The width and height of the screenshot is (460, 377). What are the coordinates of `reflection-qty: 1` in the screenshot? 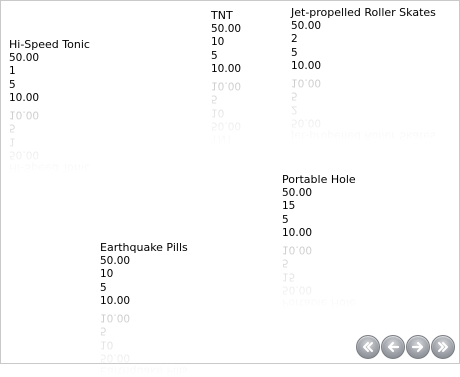 It's located at (49, 141).